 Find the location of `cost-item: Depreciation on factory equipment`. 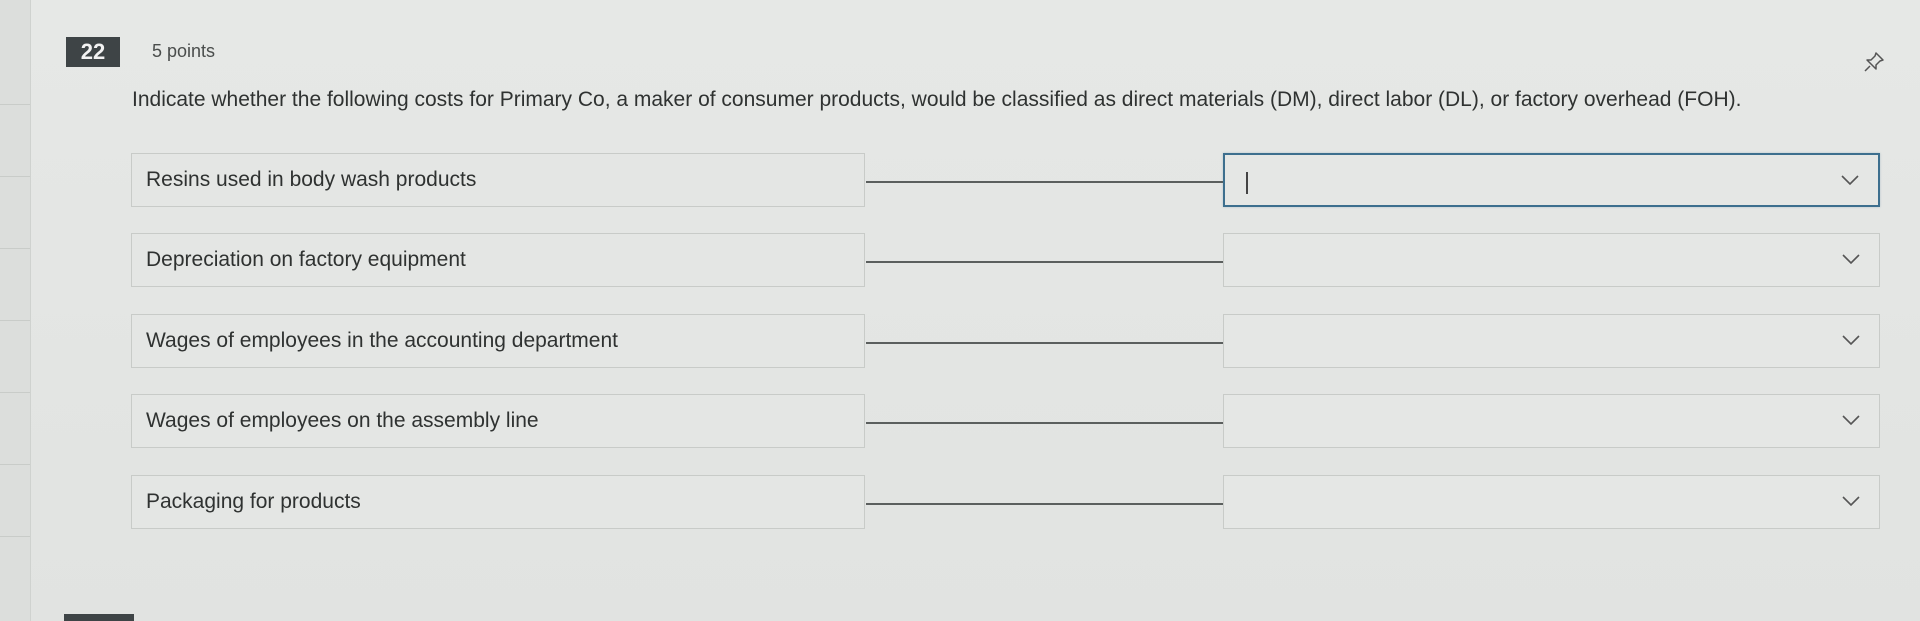

cost-item: Depreciation on factory equipment is located at coordinates (498, 260).